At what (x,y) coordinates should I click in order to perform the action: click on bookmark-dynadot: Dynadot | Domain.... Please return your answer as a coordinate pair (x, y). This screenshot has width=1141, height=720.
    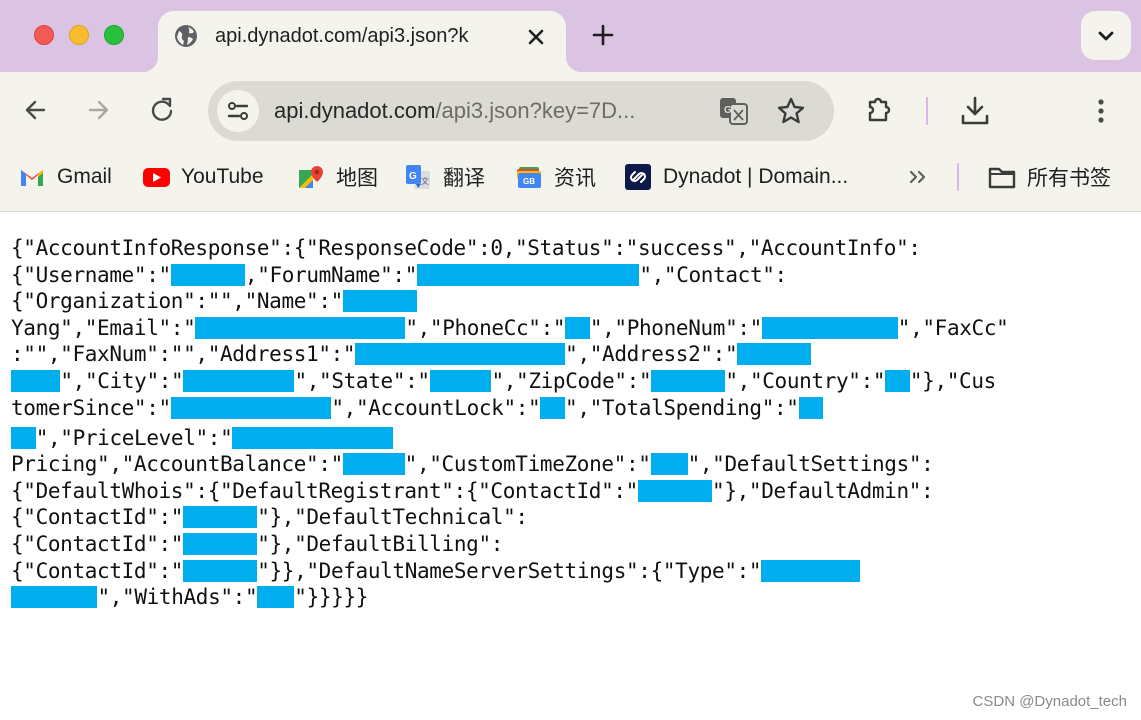
    Looking at the image, I should click on (736, 177).